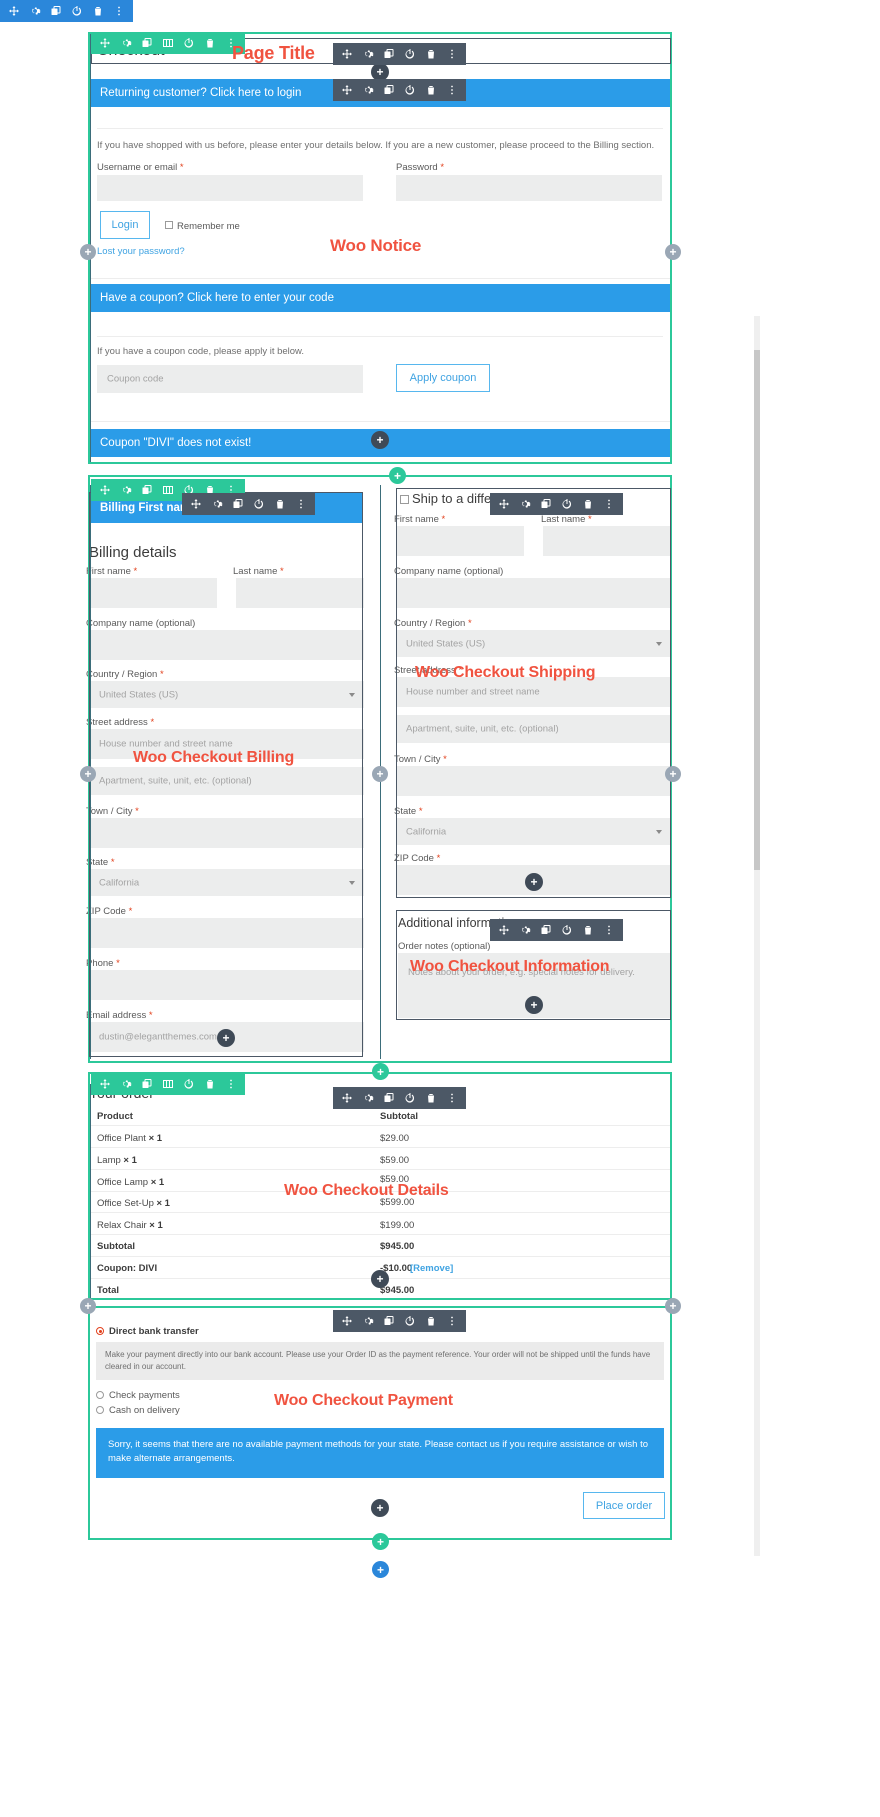 The image size is (880, 1817). Describe the element at coordinates (66, 11) in the screenshot. I see `page-settings-toolbar` at that location.